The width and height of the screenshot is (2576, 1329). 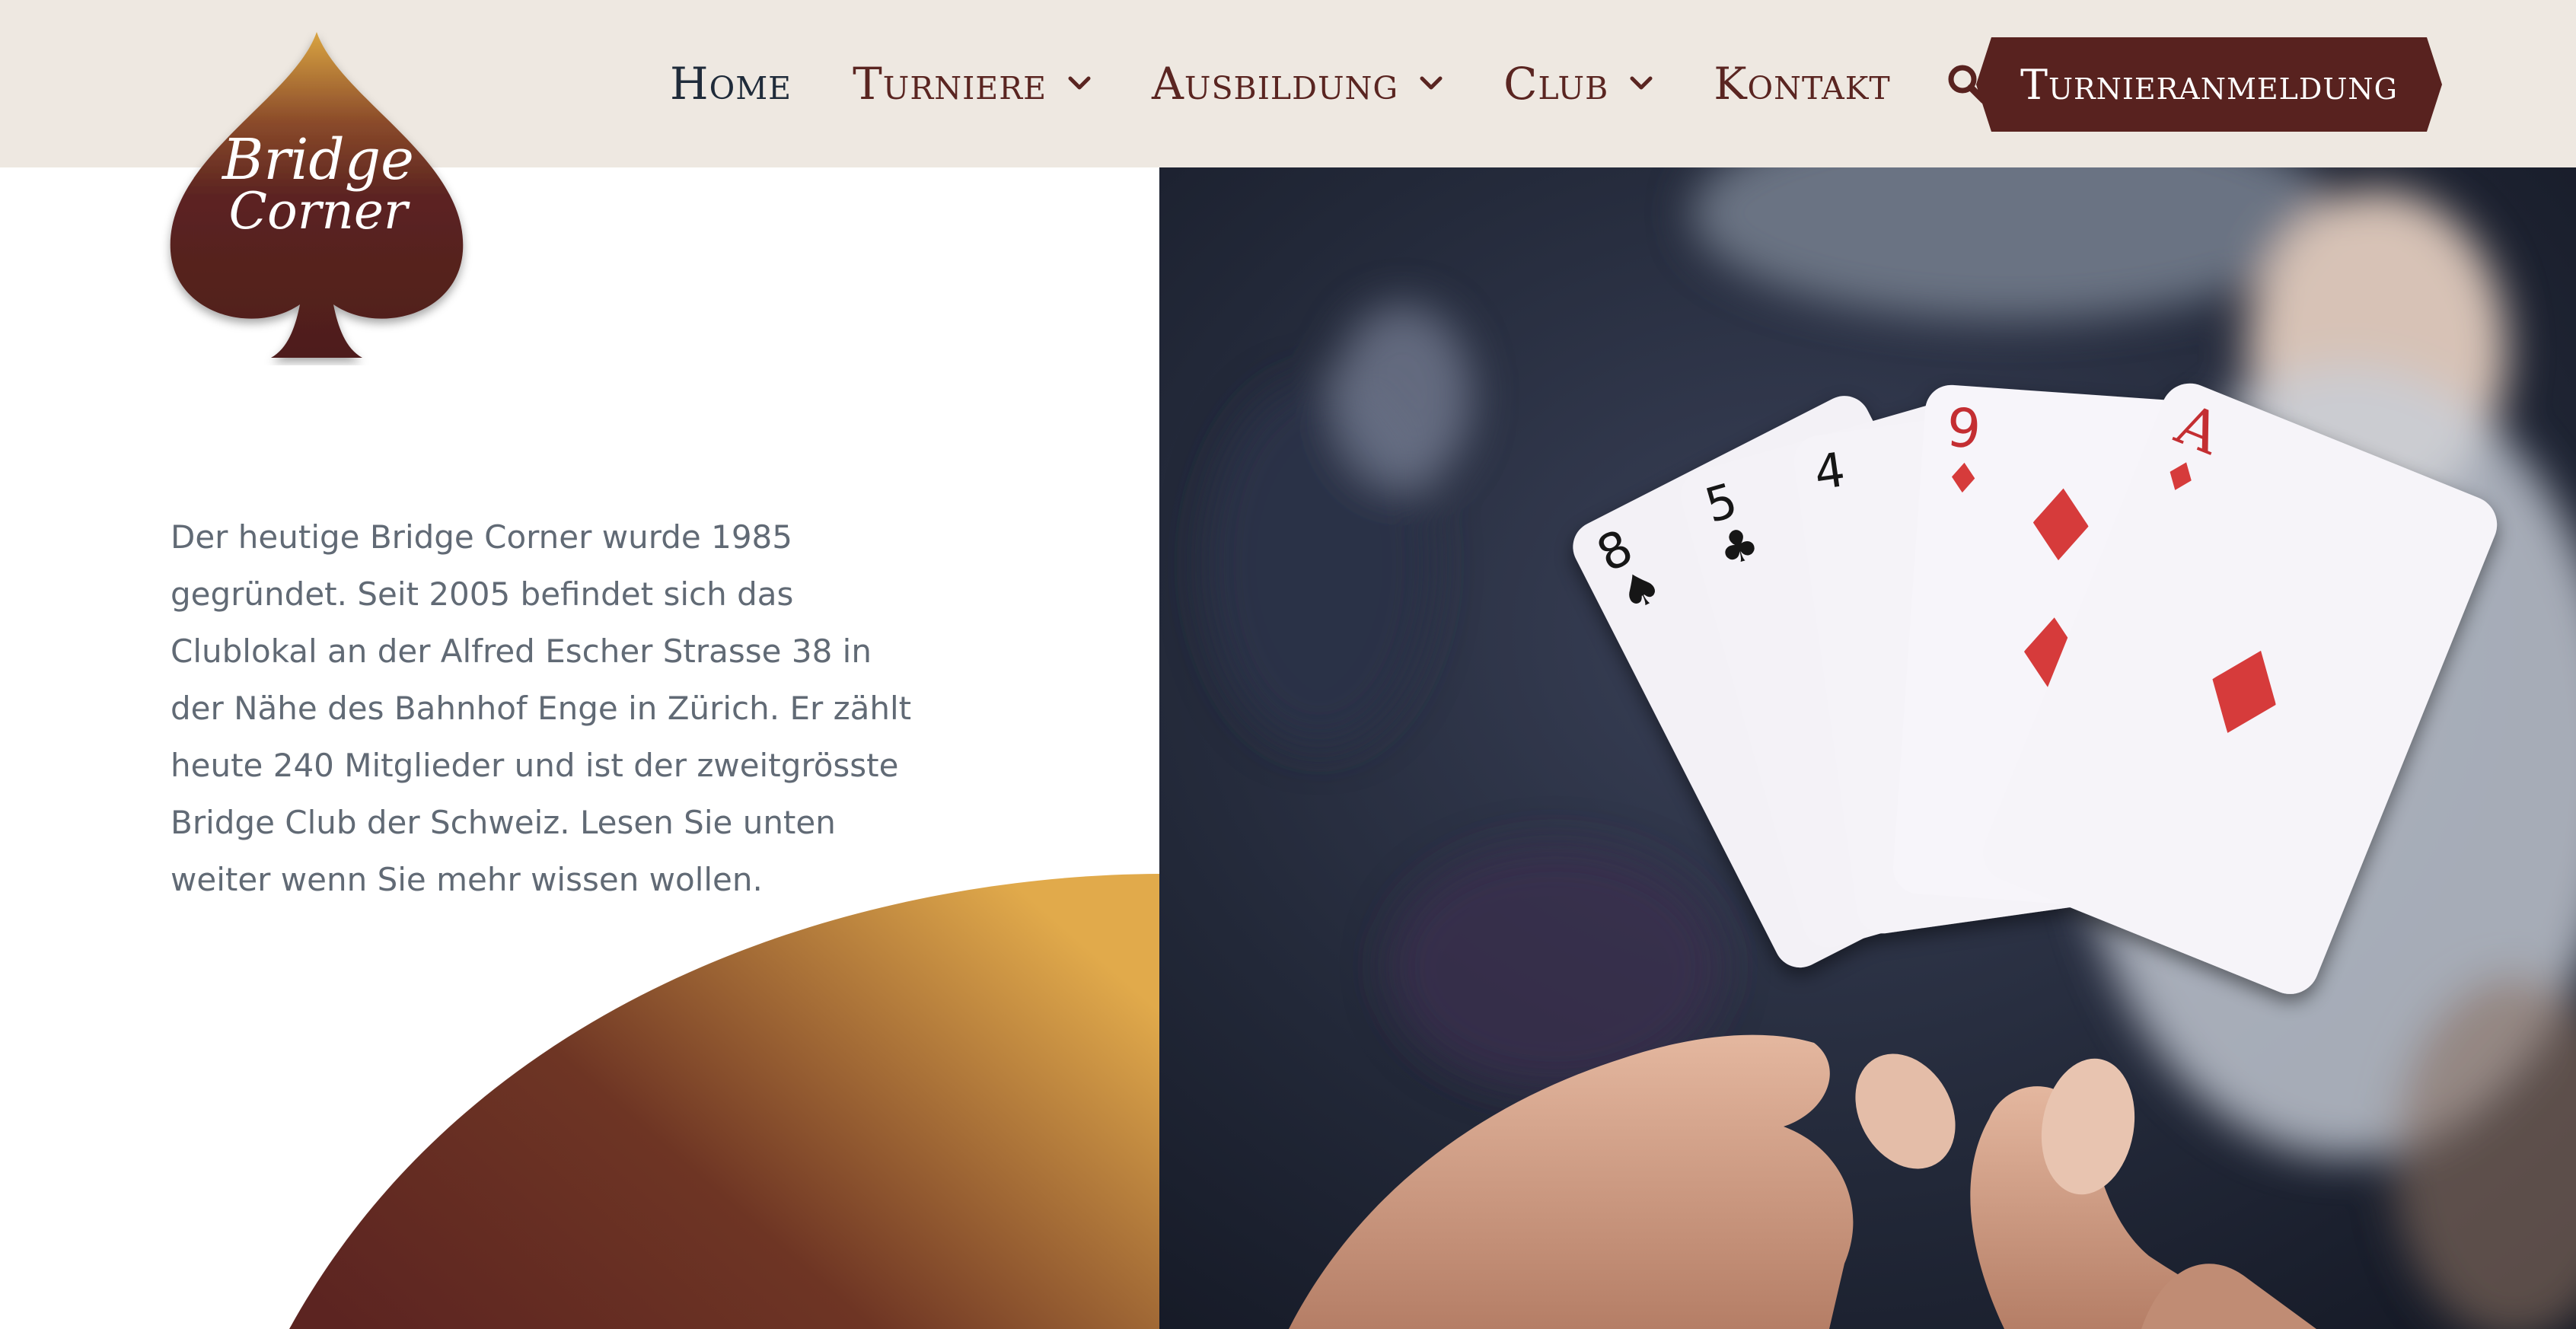 I want to click on tournament-registration-button: Turnieranmeldung, so click(x=2209, y=84).